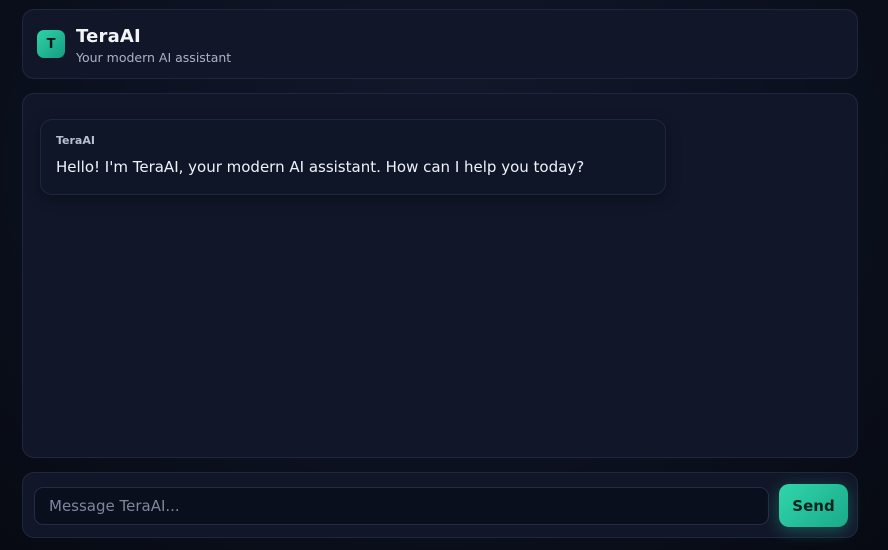 This screenshot has width=888, height=550. Describe the element at coordinates (75, 140) in the screenshot. I see `message-sender: TeraAI` at that location.